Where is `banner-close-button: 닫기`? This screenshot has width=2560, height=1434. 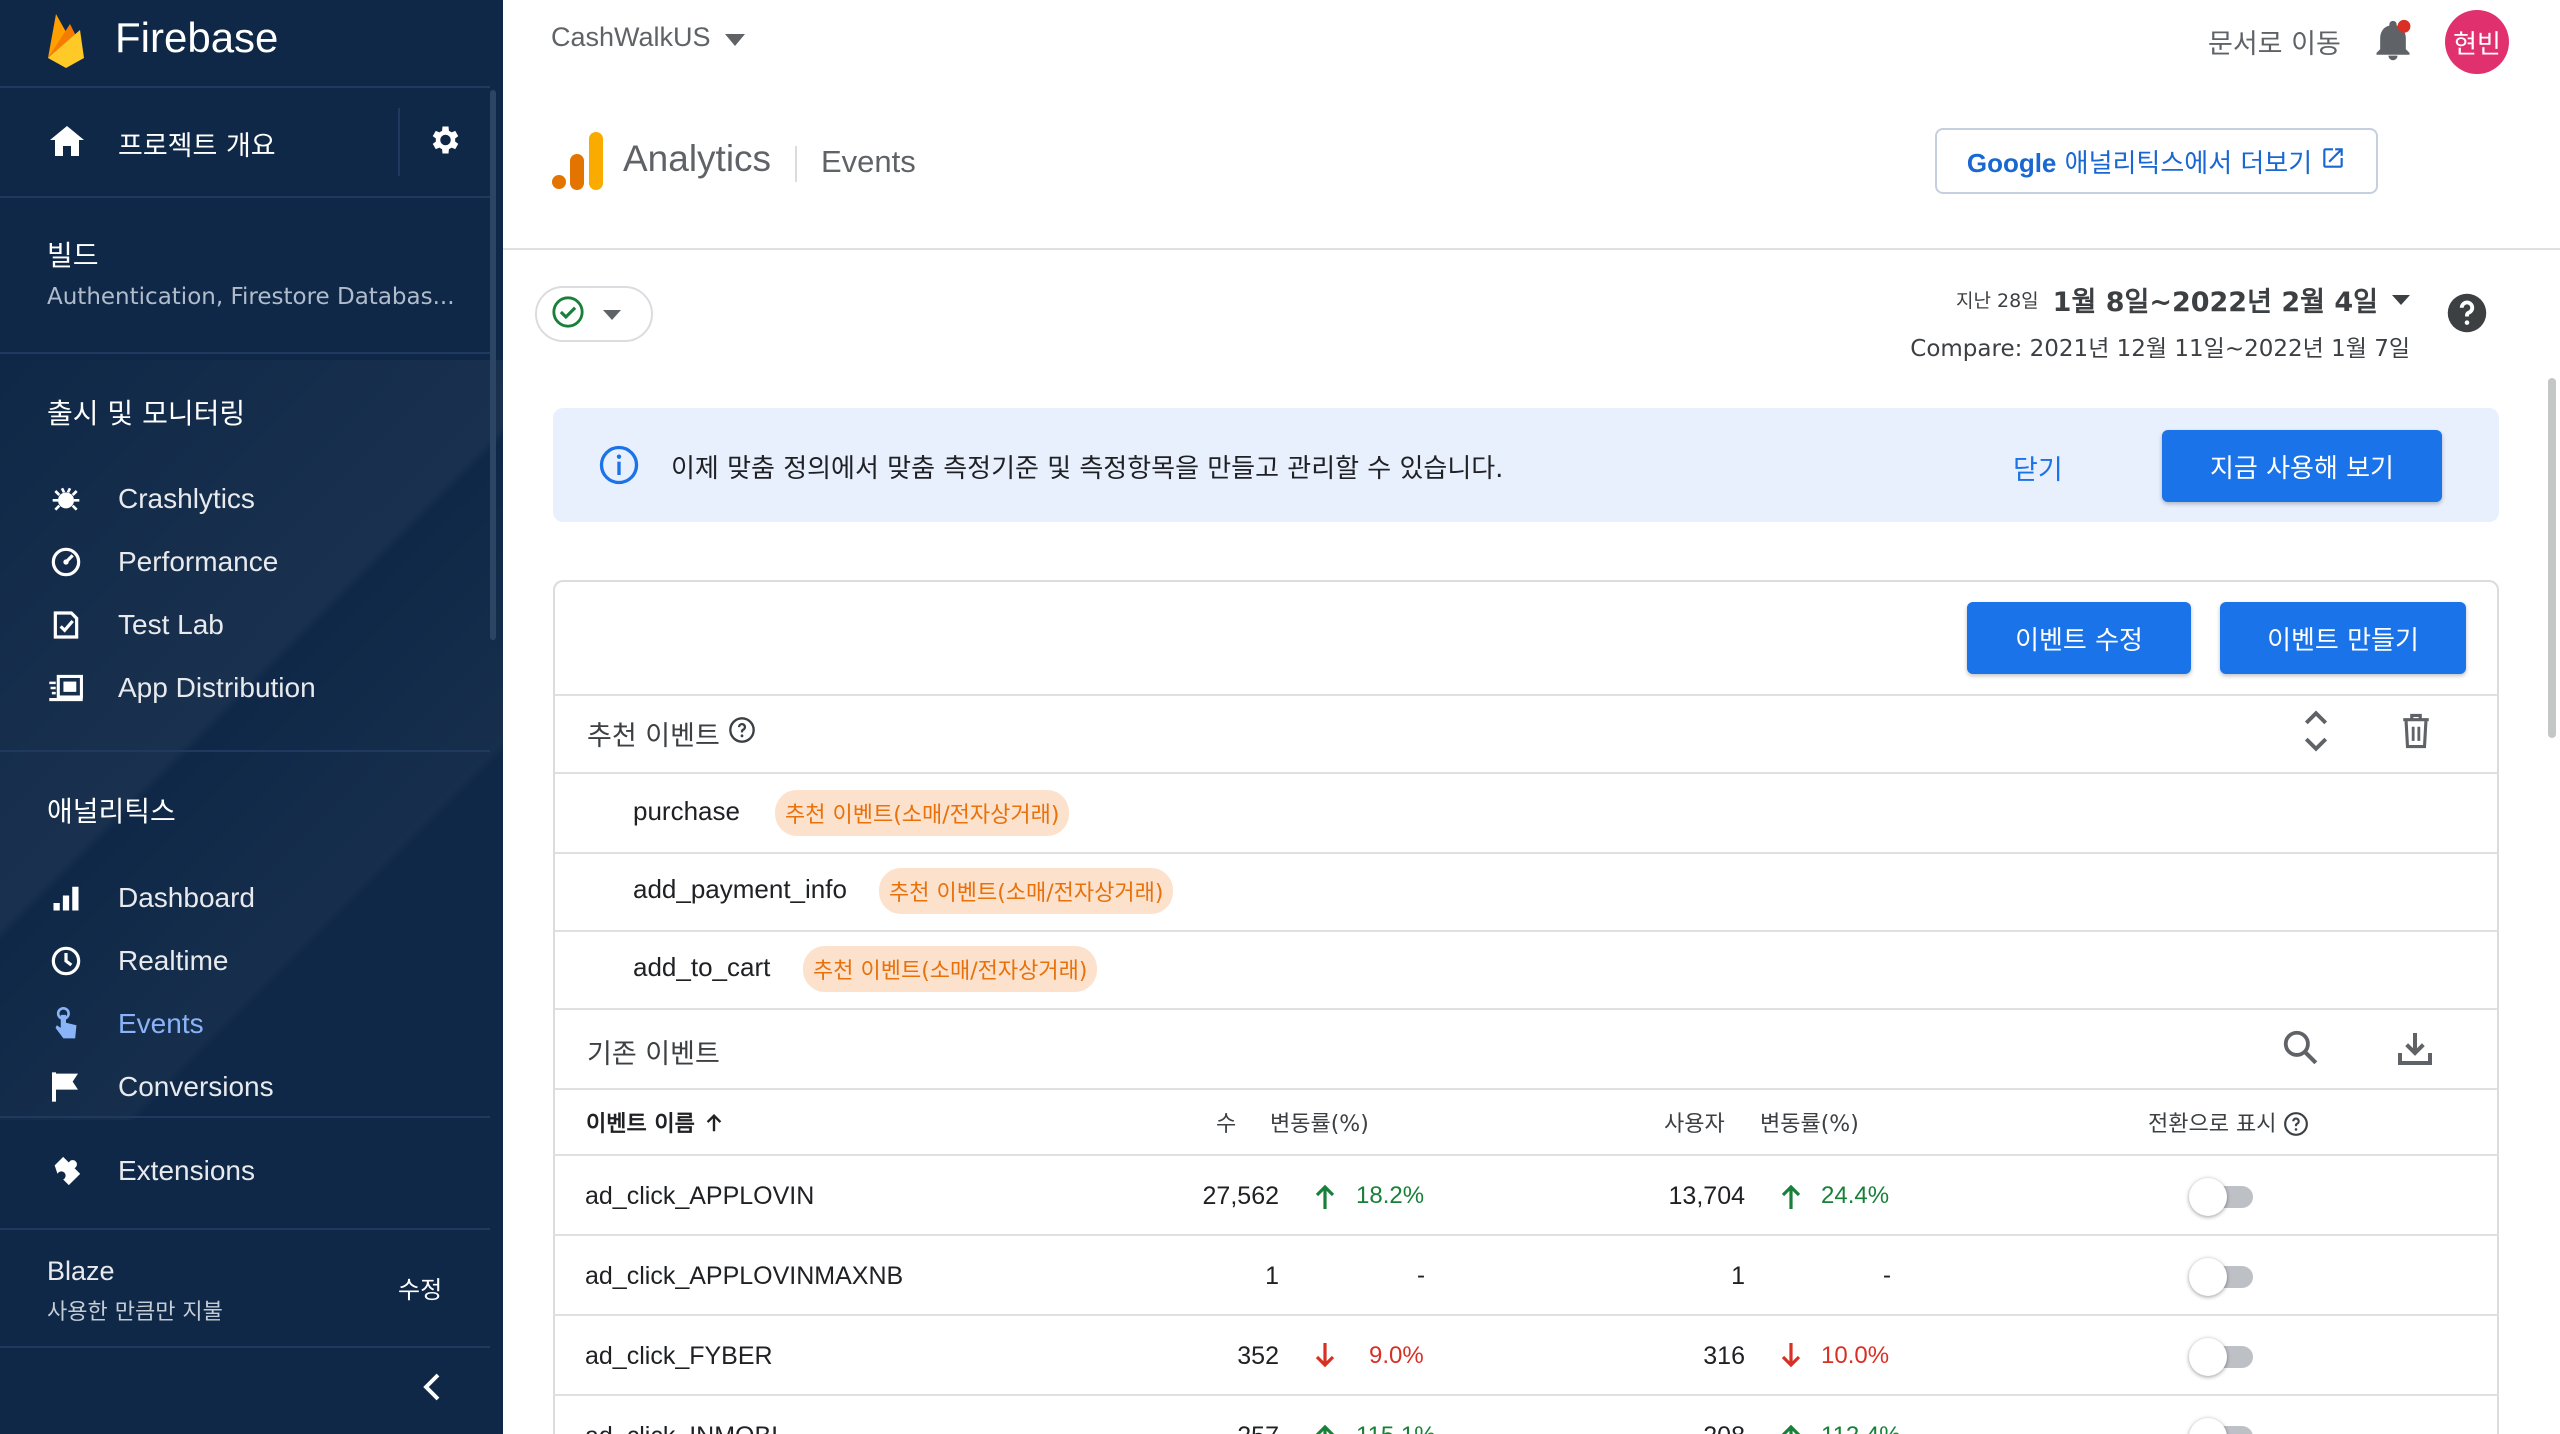 banner-close-button: 닫기 is located at coordinates (2038, 467).